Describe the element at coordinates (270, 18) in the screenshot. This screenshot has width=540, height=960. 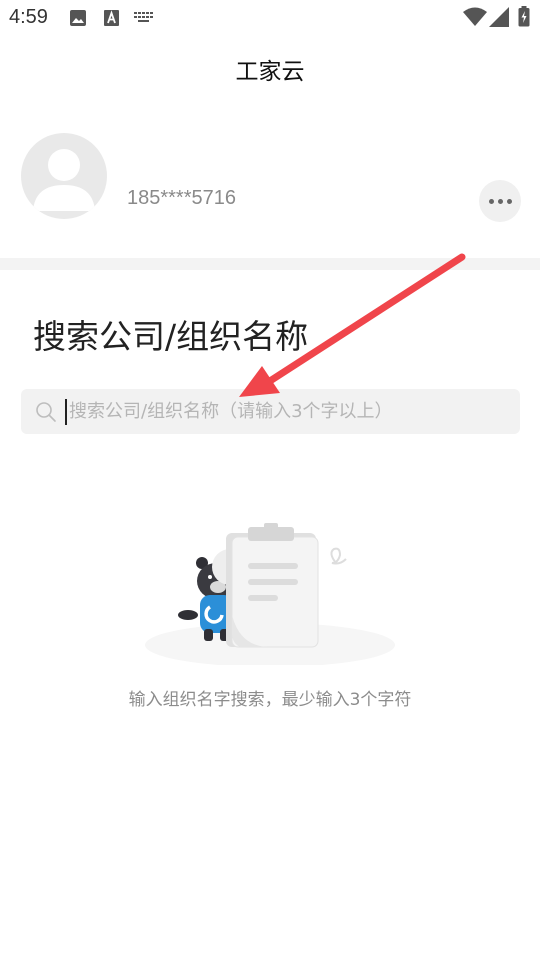
I see `status-bar: 4:59` at that location.